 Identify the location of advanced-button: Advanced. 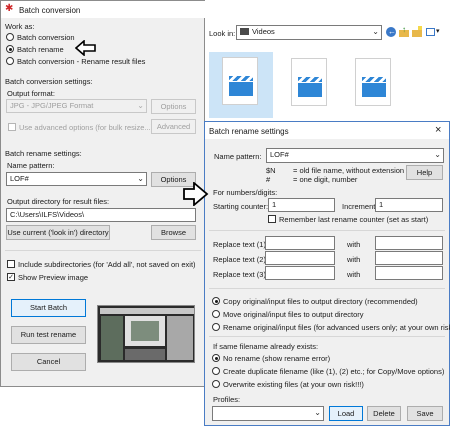
(173, 126).